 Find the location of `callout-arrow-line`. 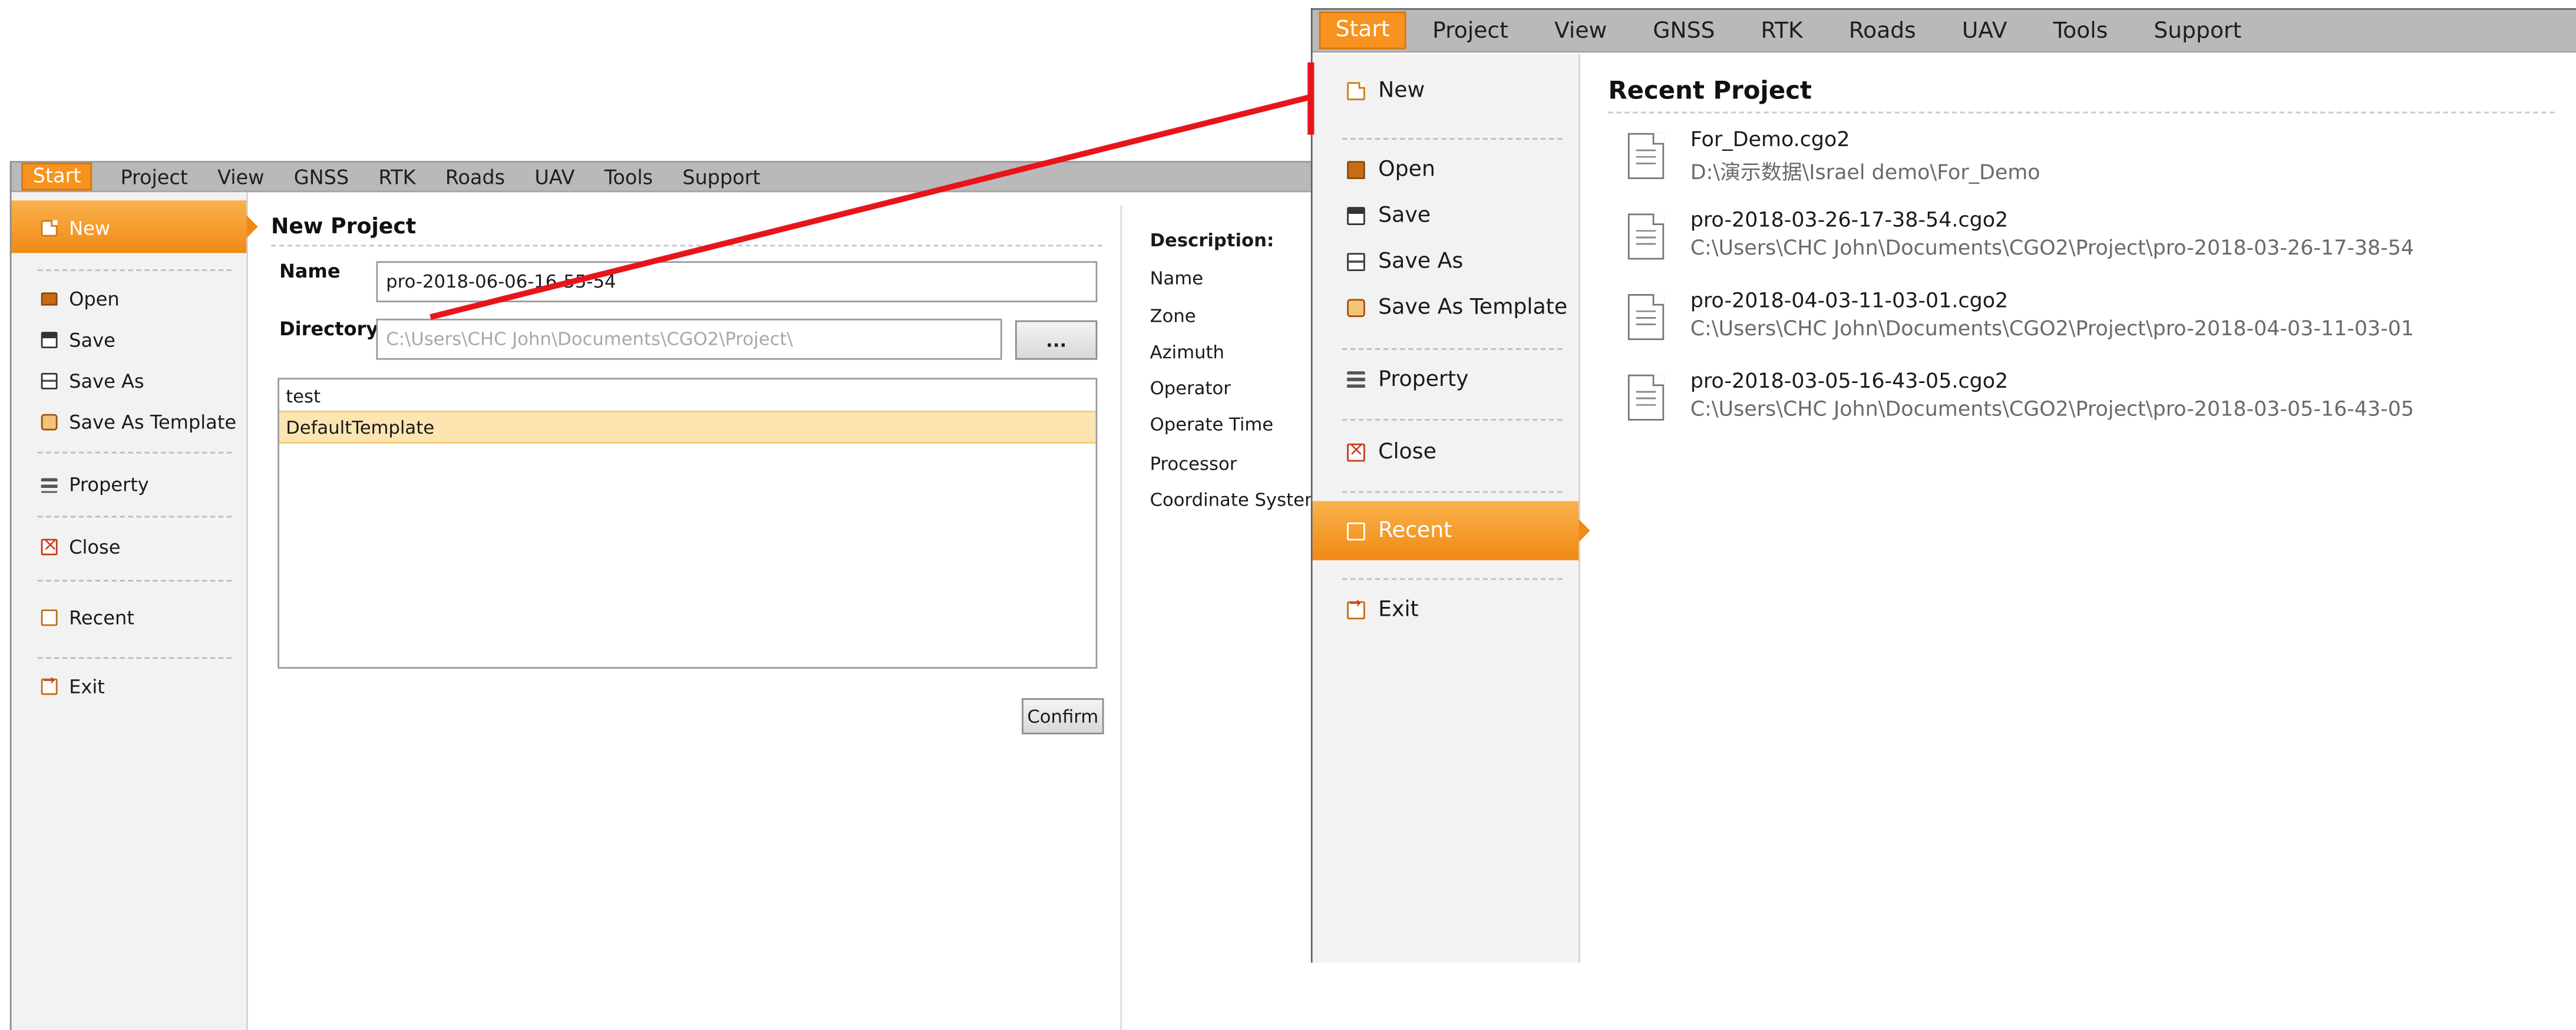

callout-arrow-line is located at coordinates (870, 207).